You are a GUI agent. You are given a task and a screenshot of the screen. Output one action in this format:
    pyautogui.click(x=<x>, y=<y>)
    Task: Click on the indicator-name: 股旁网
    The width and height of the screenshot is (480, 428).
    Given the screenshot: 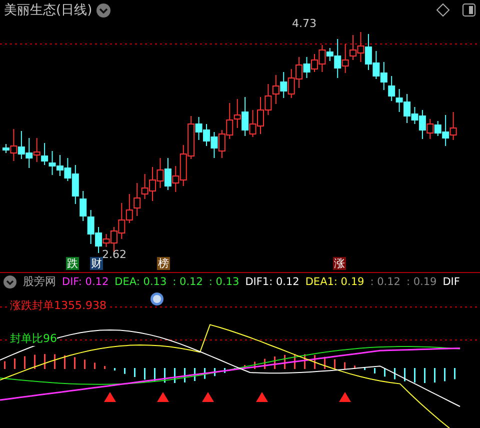 What is the action you would take?
    pyautogui.click(x=39, y=281)
    